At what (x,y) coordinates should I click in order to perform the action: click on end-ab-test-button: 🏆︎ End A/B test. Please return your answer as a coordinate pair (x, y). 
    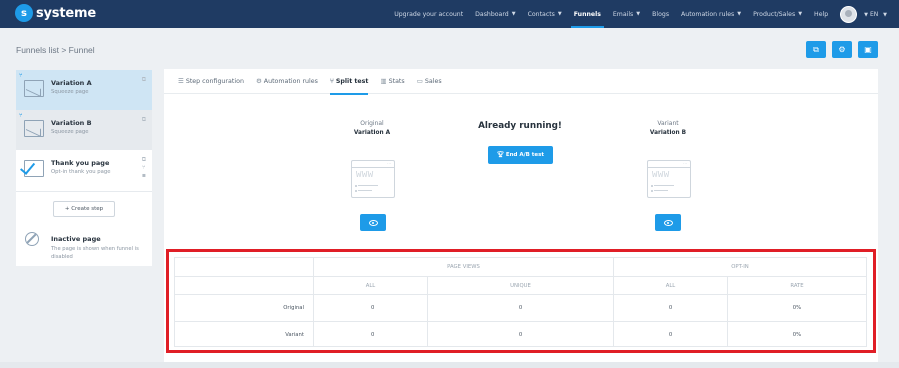
    Looking at the image, I should click on (520, 155).